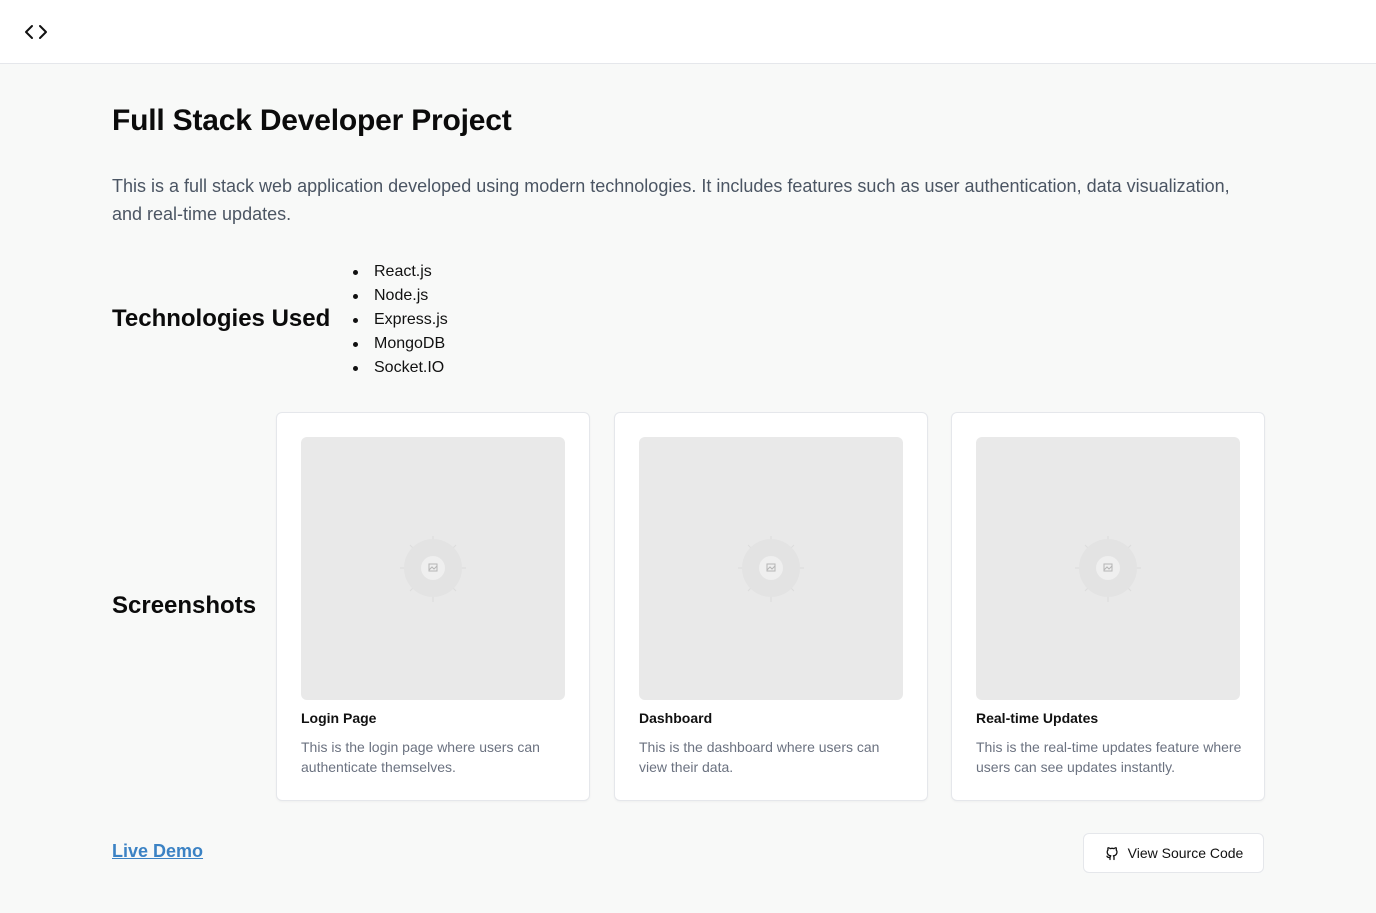  I want to click on github-icon, so click(1111, 854).